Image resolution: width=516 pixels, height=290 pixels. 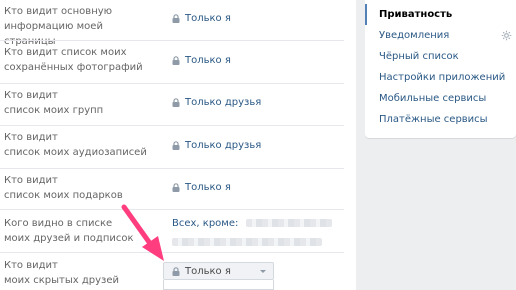 I want to click on row-label-line: список моих групп, so click(x=54, y=110).